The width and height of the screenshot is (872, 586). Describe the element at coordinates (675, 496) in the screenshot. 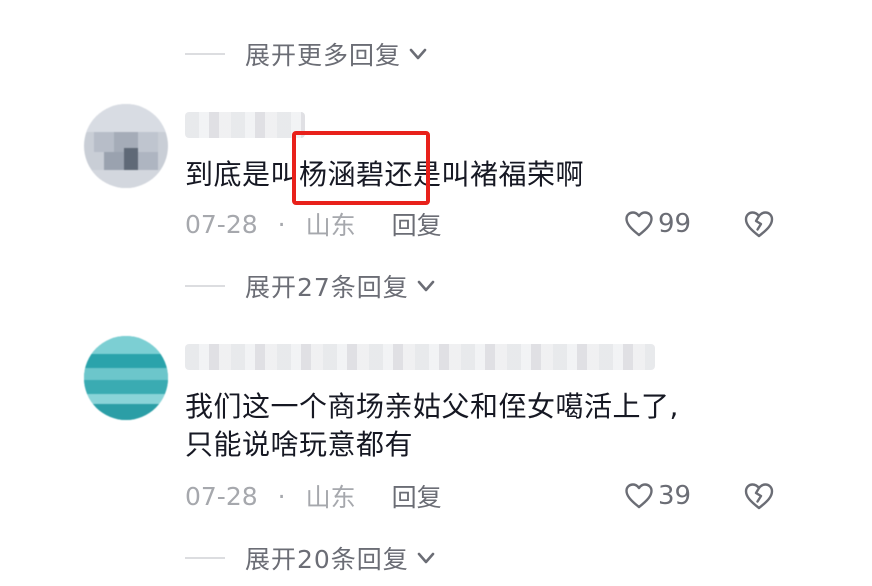

I see `like-count: 39` at that location.